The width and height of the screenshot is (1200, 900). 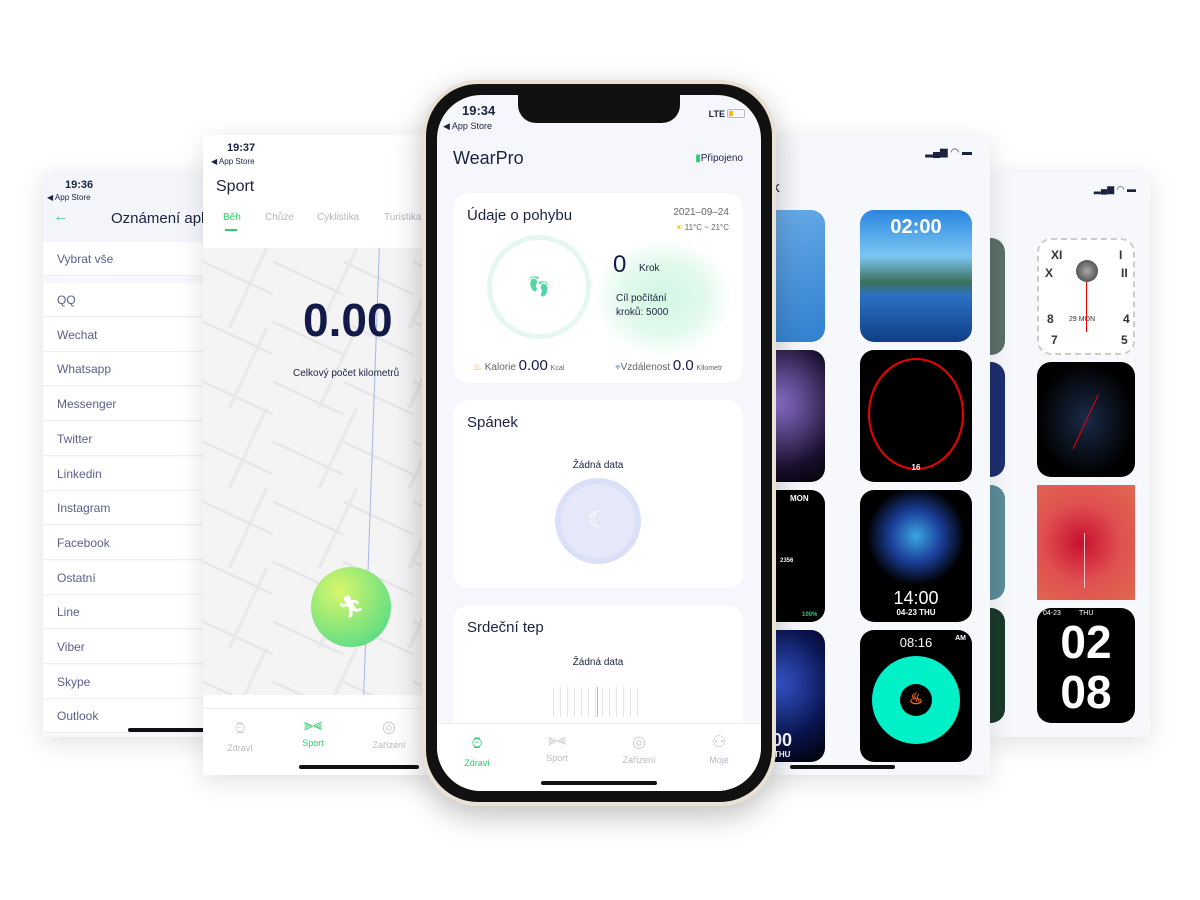 What do you see at coordinates (1086, 296) in the screenshot?
I see `watch-face-roman-classic: XI I X II 8 4 7 5 29 MON` at bounding box center [1086, 296].